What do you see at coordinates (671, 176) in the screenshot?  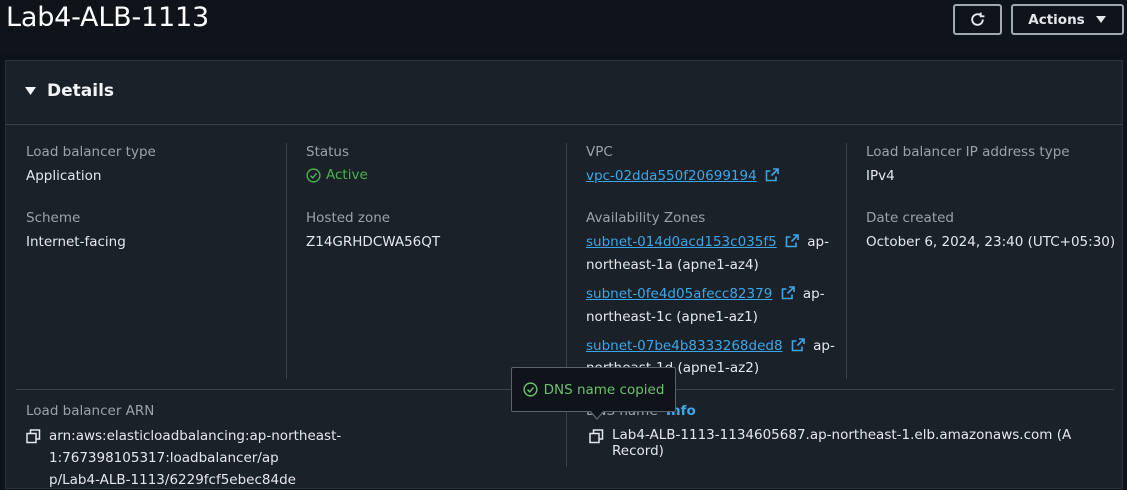 I see `vpc-link: vpc-02dda550f20699194` at bounding box center [671, 176].